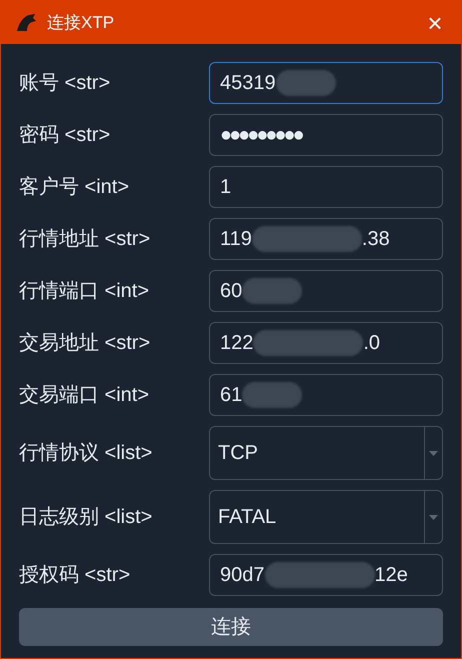  Describe the element at coordinates (326, 395) in the screenshot. I see `input-field: 61` at that location.